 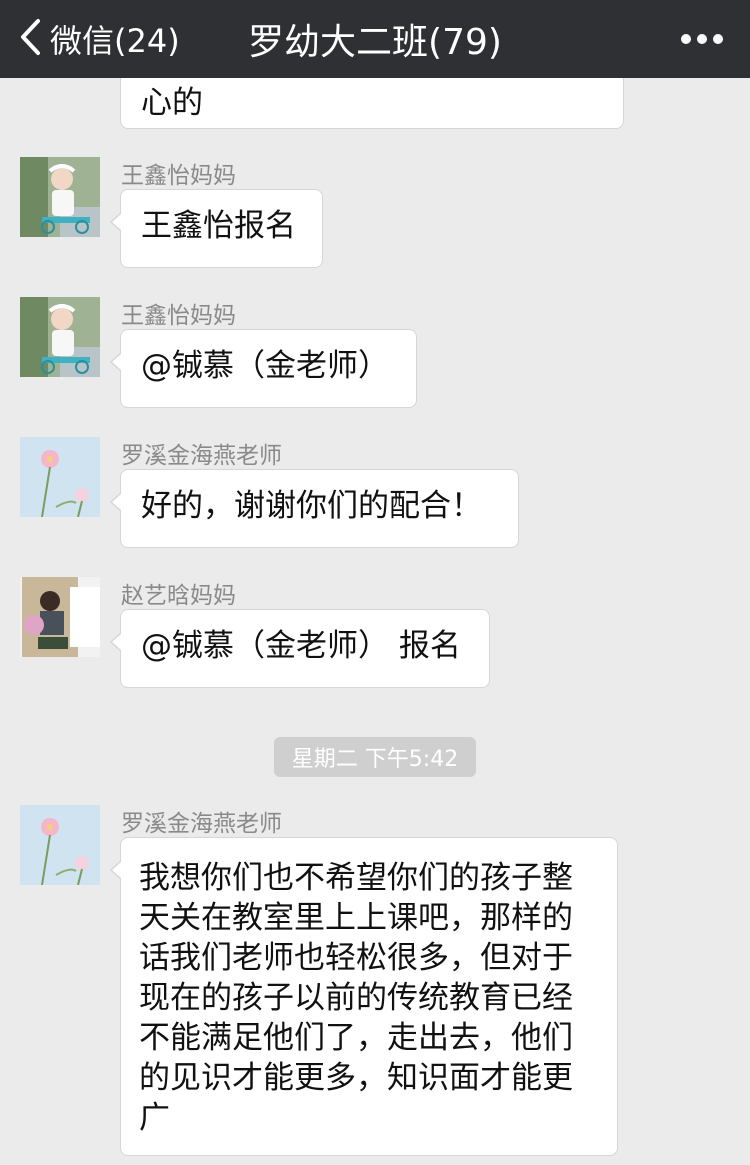 I want to click on message-line: 现在的孩子以前的传统教育已经, so click(x=356, y=998).